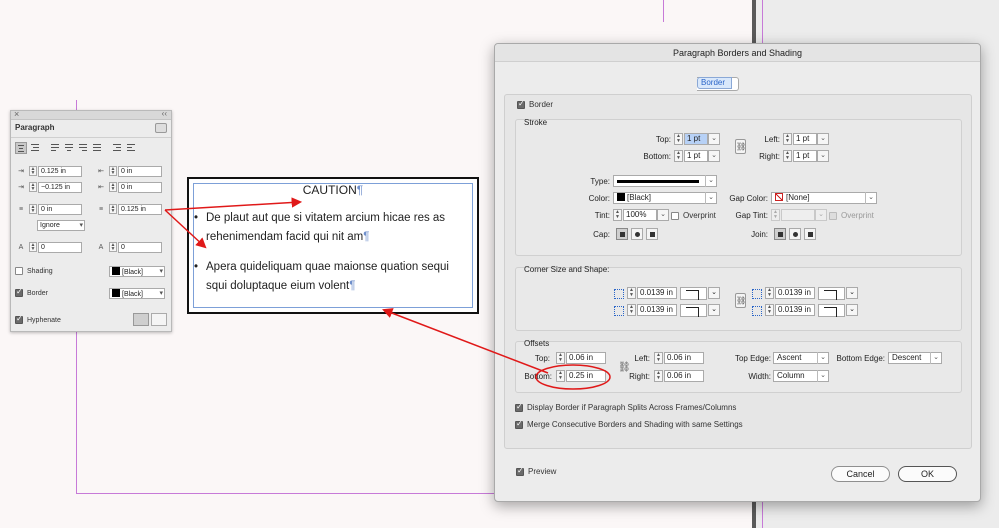 This screenshot has width=999, height=528. Describe the element at coordinates (665, 198) in the screenshot. I see `stroke-color-select: [Black] ⌄` at that location.